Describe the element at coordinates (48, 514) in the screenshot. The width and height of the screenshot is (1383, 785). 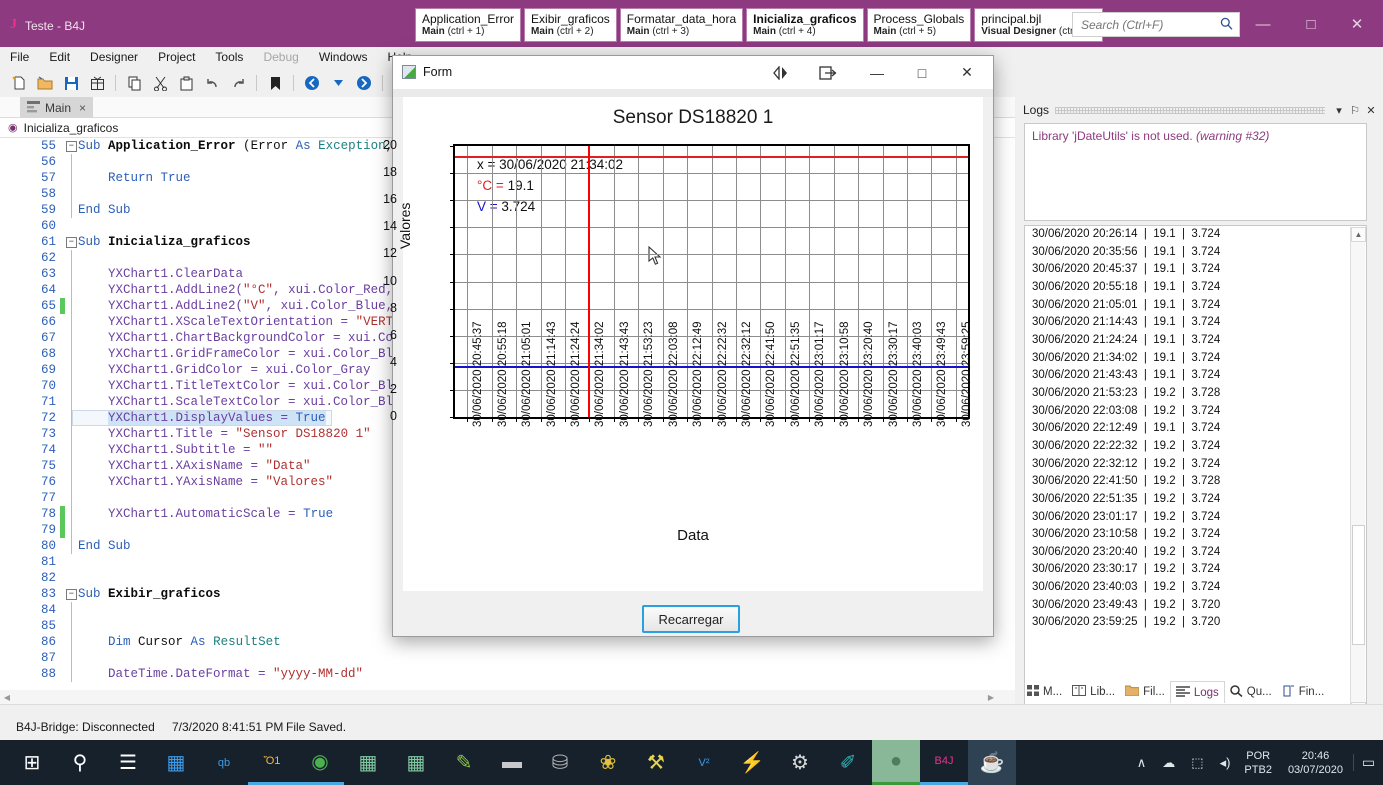
I see `line-number: 78` at that location.